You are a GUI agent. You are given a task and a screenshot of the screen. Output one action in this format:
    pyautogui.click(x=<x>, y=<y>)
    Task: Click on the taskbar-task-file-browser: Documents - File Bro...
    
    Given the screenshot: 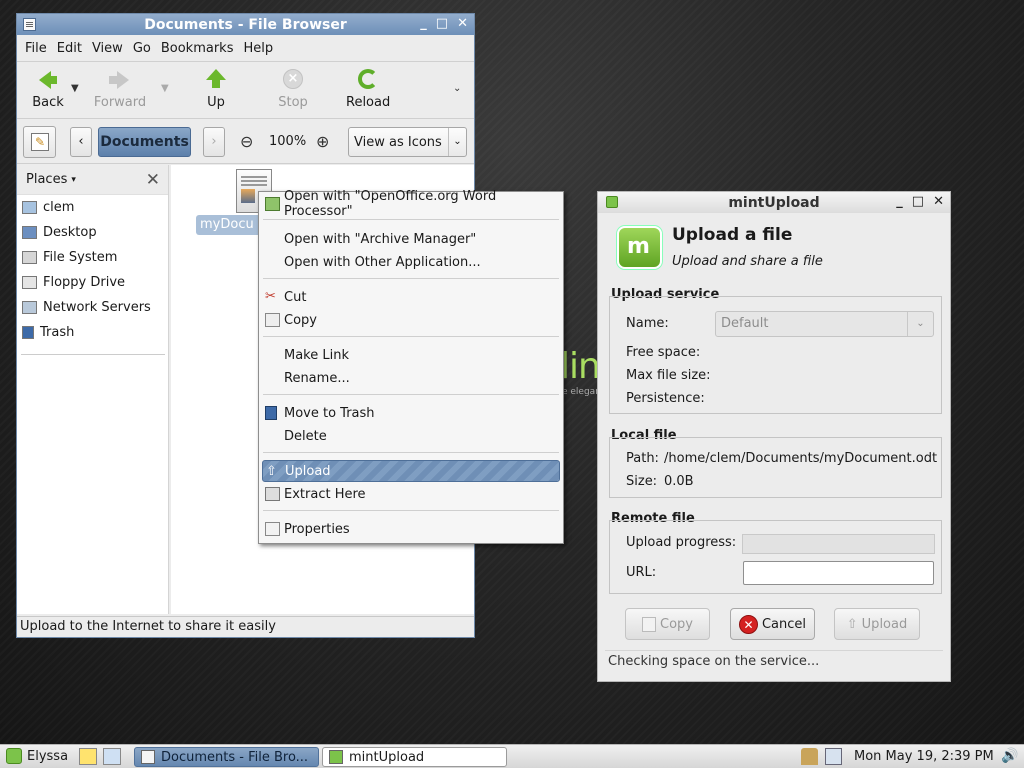 What is the action you would take?
    pyautogui.click(x=226, y=757)
    